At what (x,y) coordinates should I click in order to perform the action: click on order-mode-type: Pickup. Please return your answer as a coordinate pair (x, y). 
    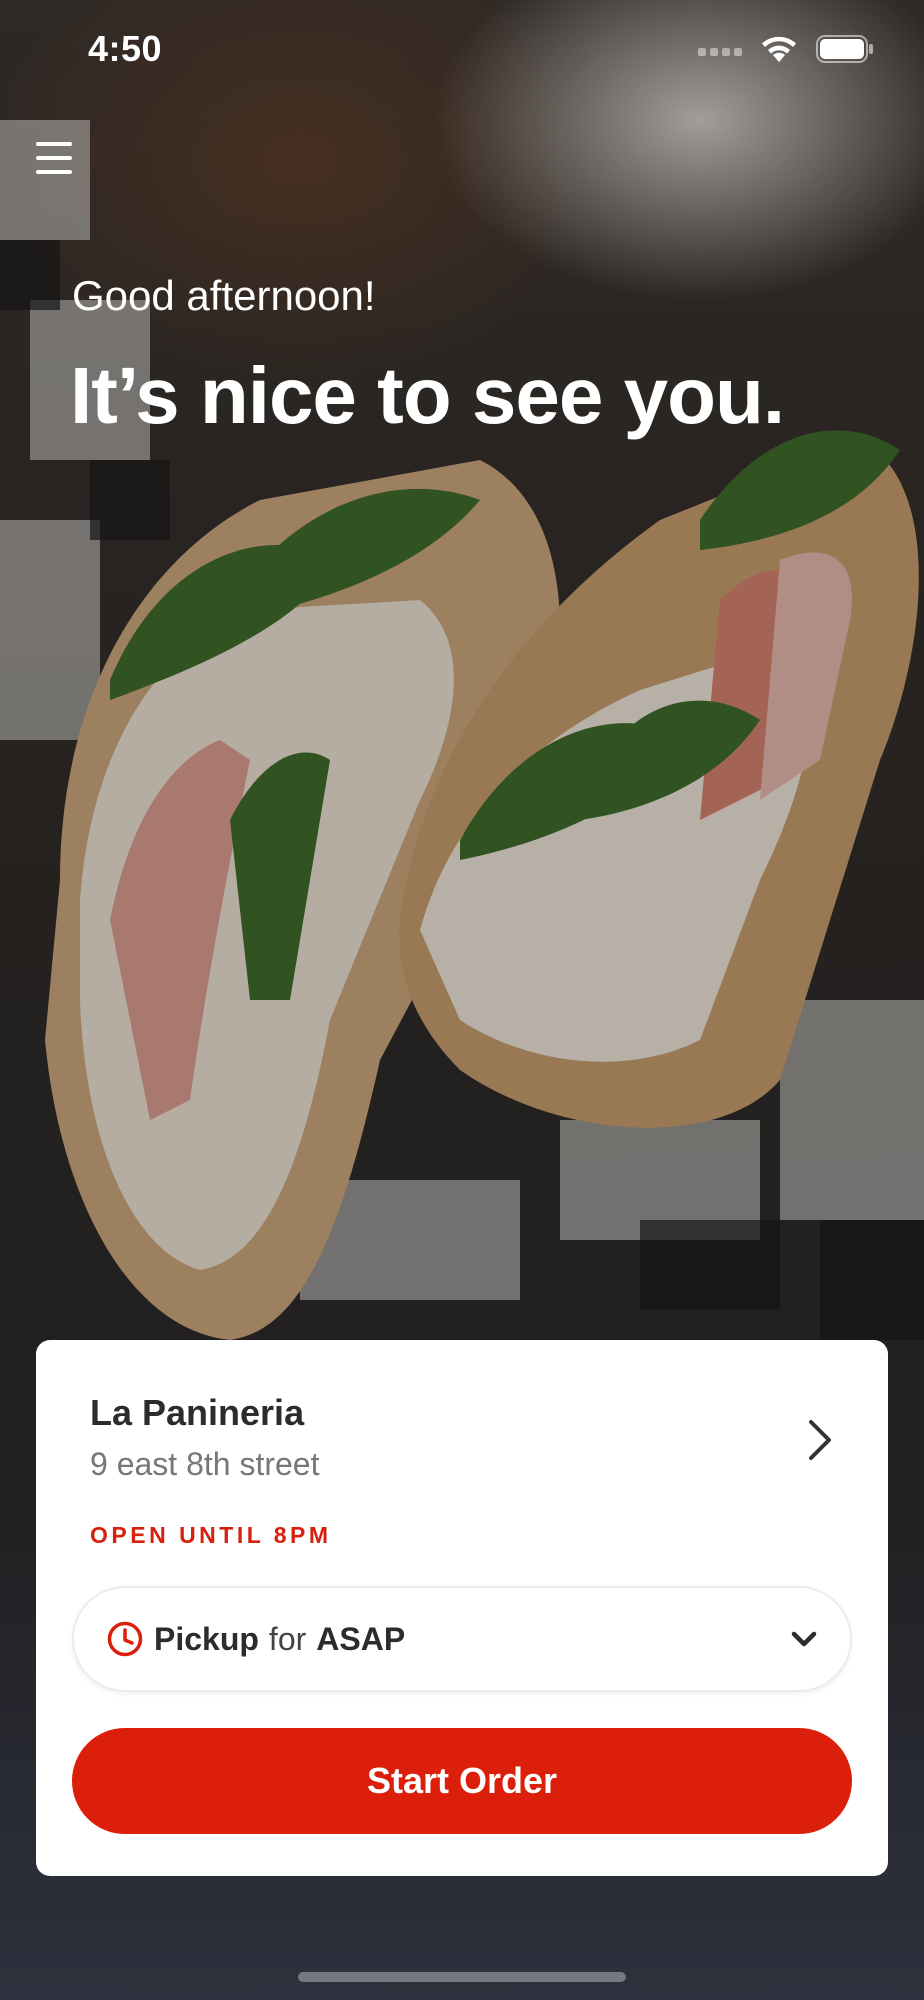
    Looking at the image, I should click on (206, 1638).